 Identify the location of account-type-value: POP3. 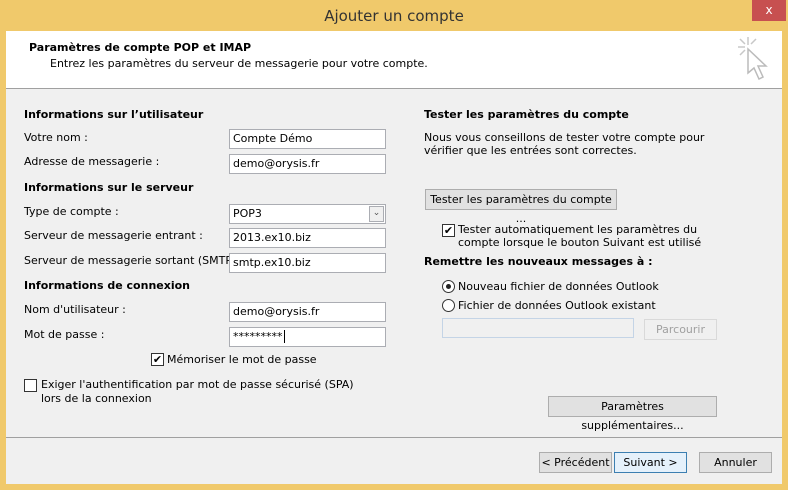
(247, 213).